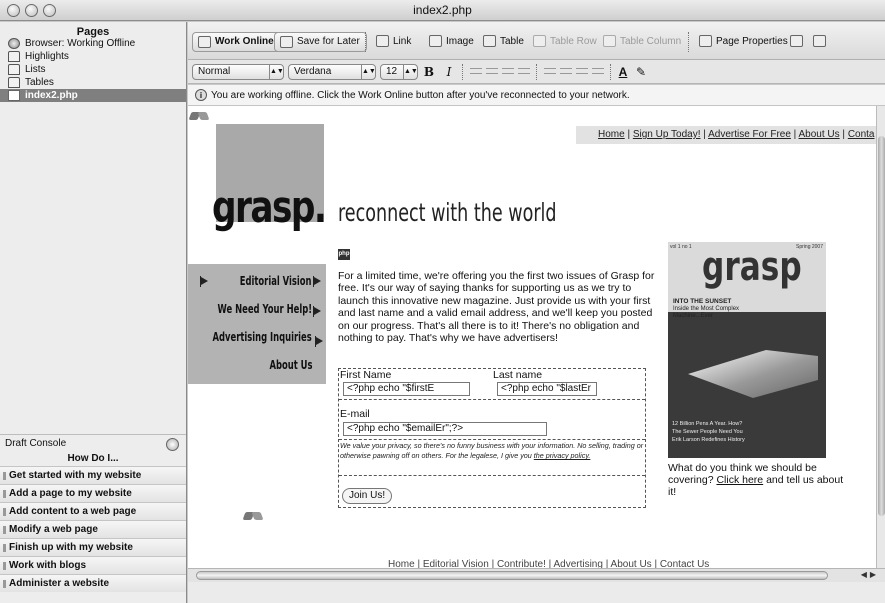 The height and width of the screenshot is (603, 885). What do you see at coordinates (504, 42) in the screenshot?
I see `table-button: Table` at bounding box center [504, 42].